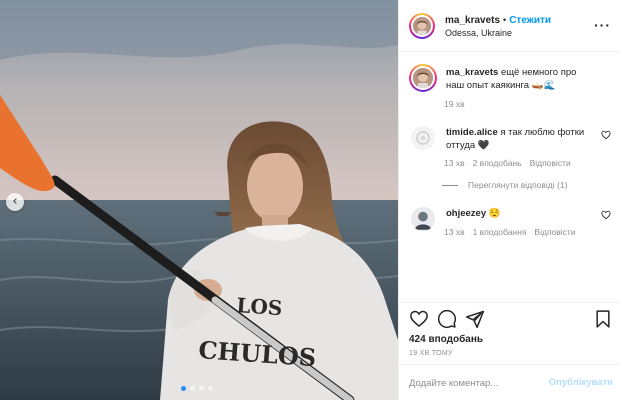 The image size is (620, 400). I want to click on comment-likes-count: 1 вподобання, so click(500, 232).